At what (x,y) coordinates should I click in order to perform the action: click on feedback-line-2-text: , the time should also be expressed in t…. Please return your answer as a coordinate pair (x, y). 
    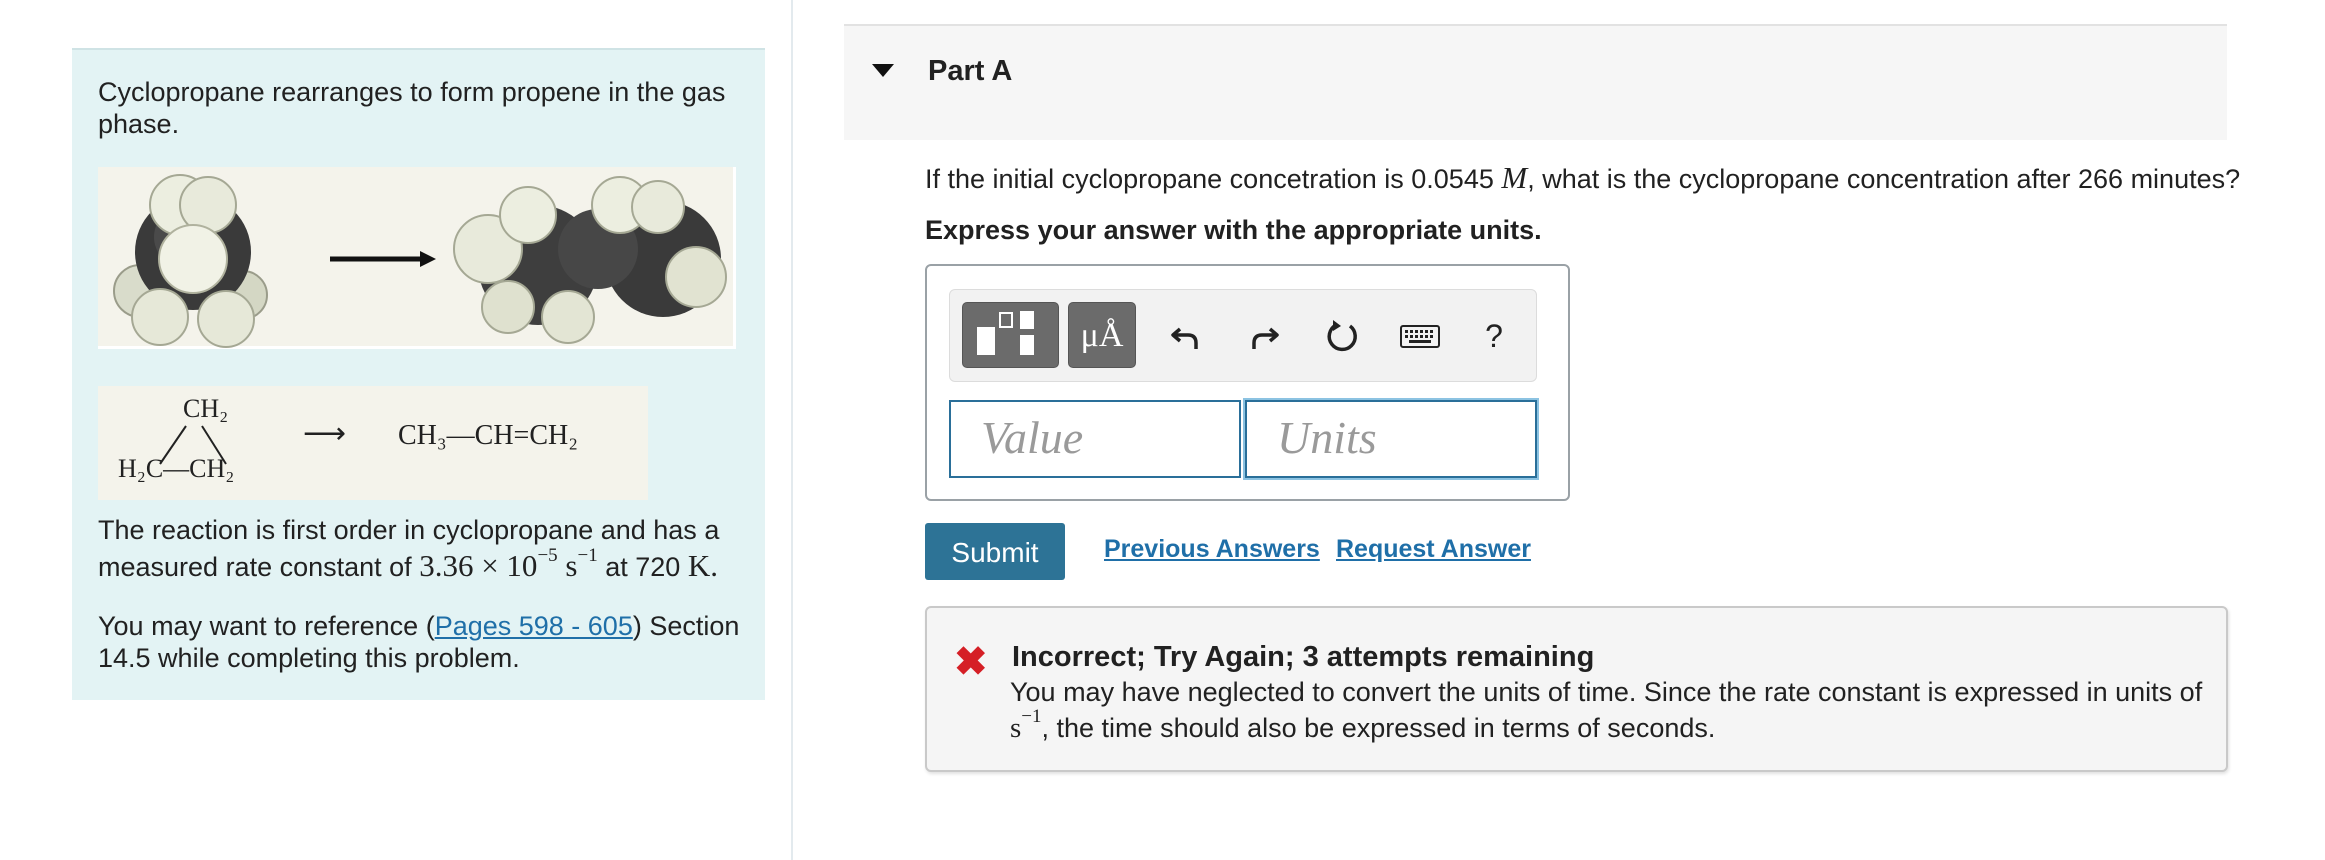
    Looking at the image, I should click on (1378, 728).